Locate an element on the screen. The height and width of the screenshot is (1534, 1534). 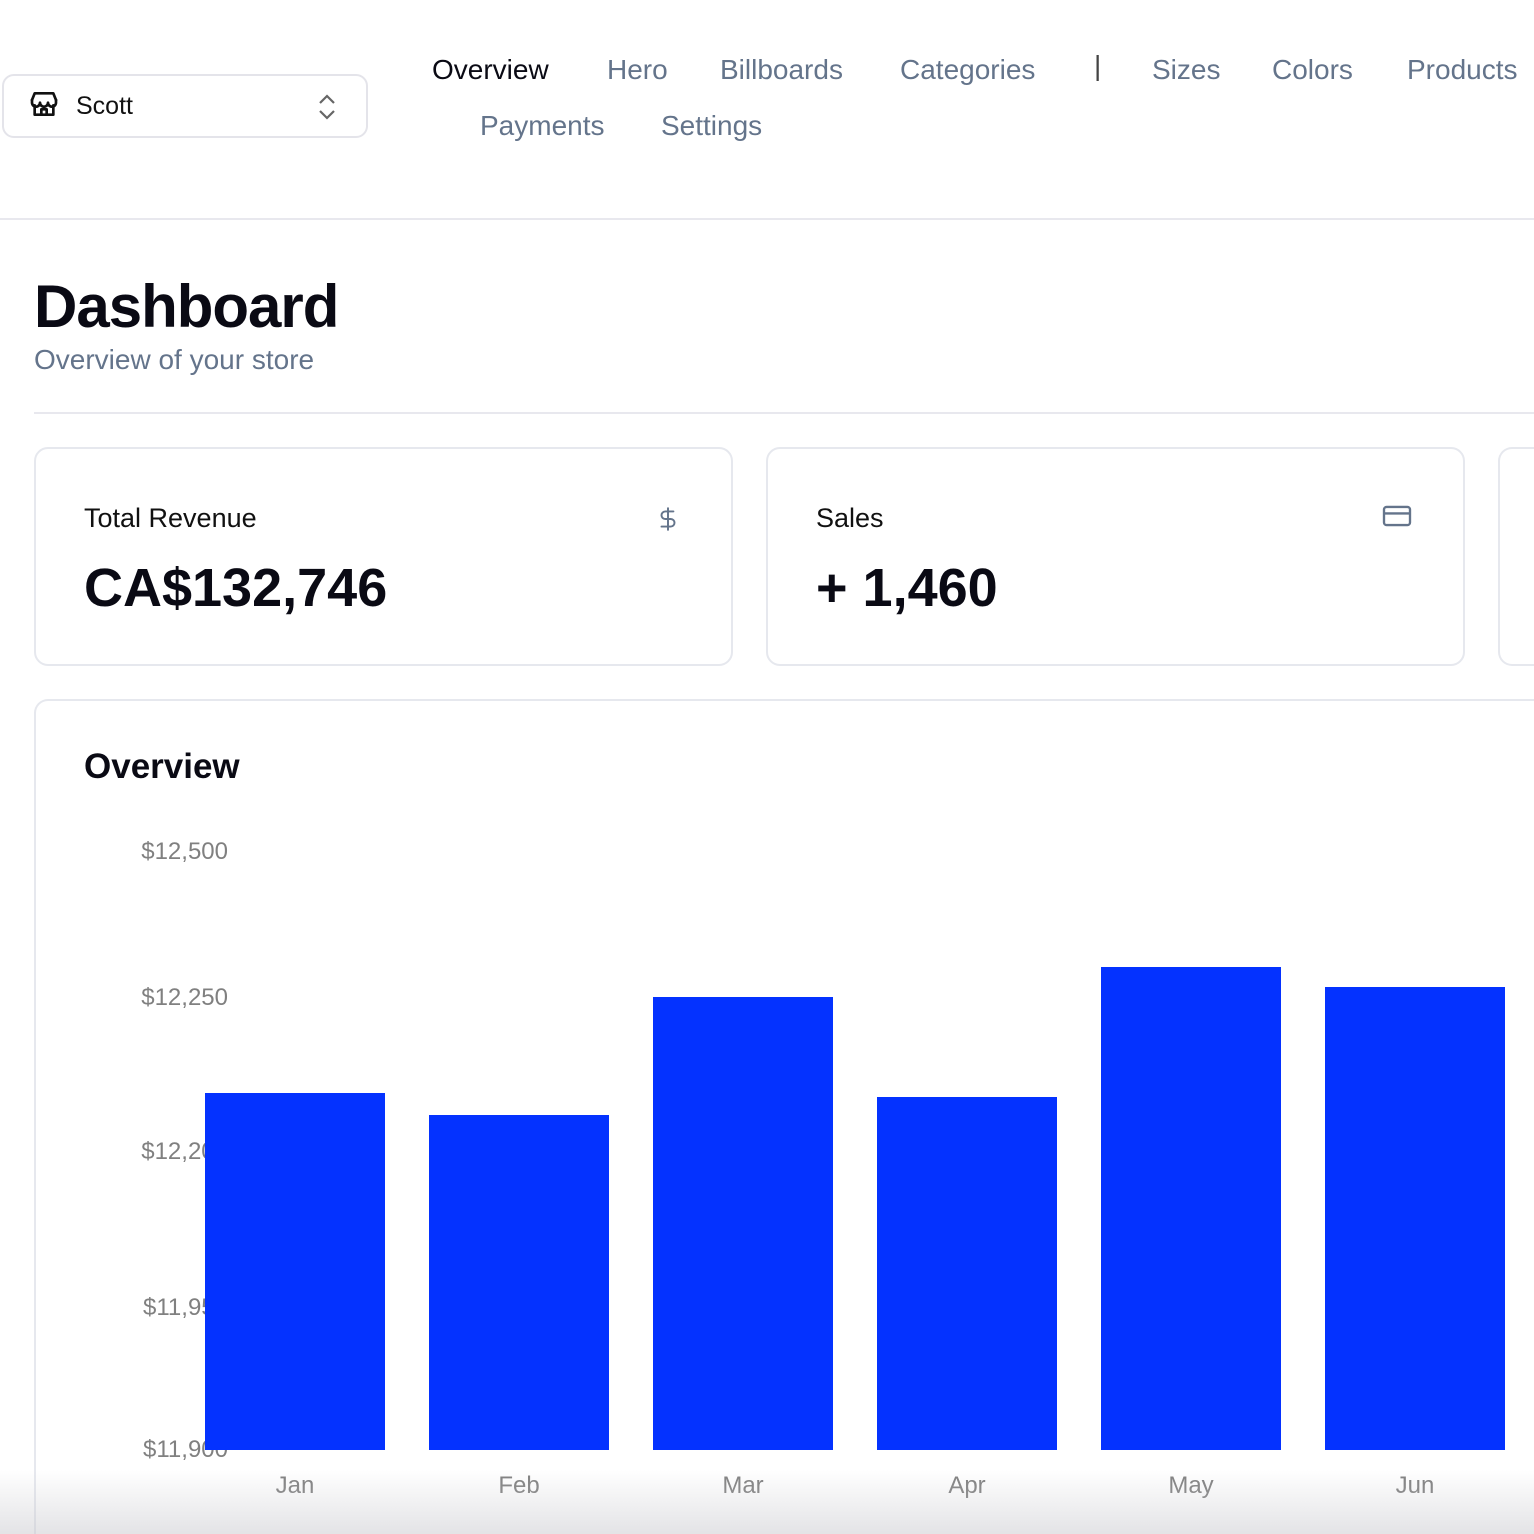
credit-card-icon is located at coordinates (1397, 518).